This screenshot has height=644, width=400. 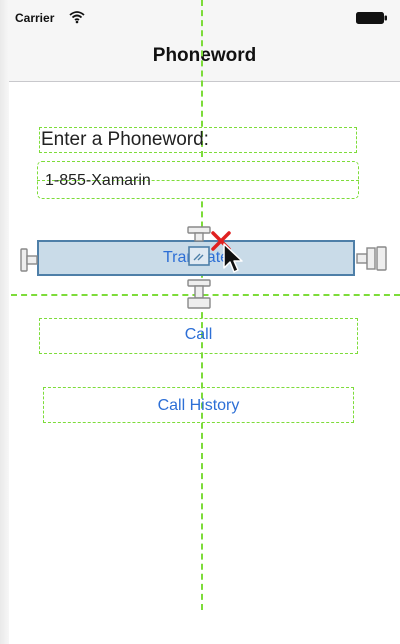 I want to click on cursor-icon, so click(x=233, y=258).